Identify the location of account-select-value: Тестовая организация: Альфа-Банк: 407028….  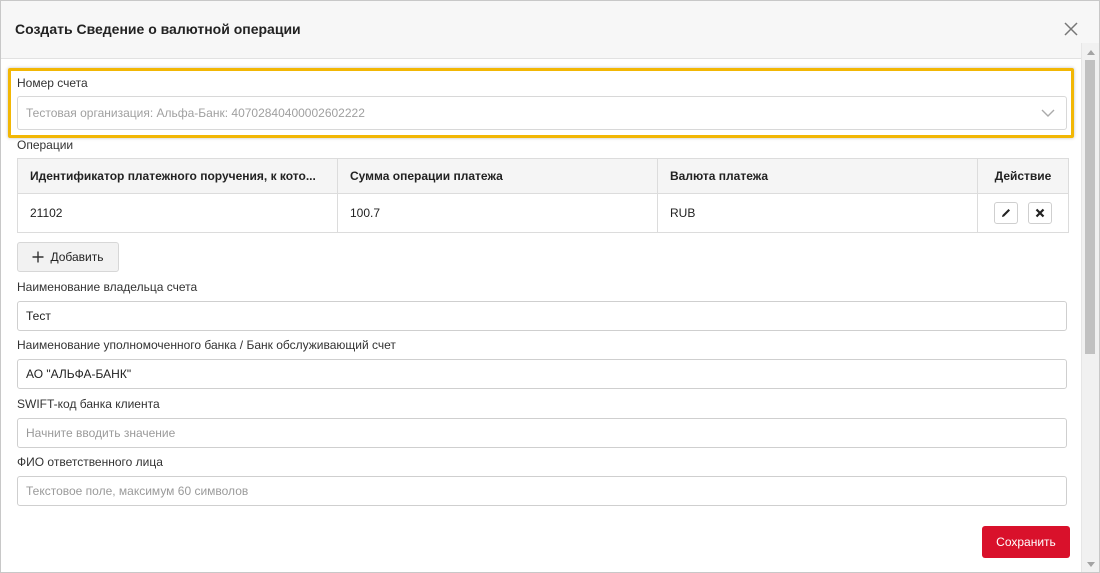
(195, 113).